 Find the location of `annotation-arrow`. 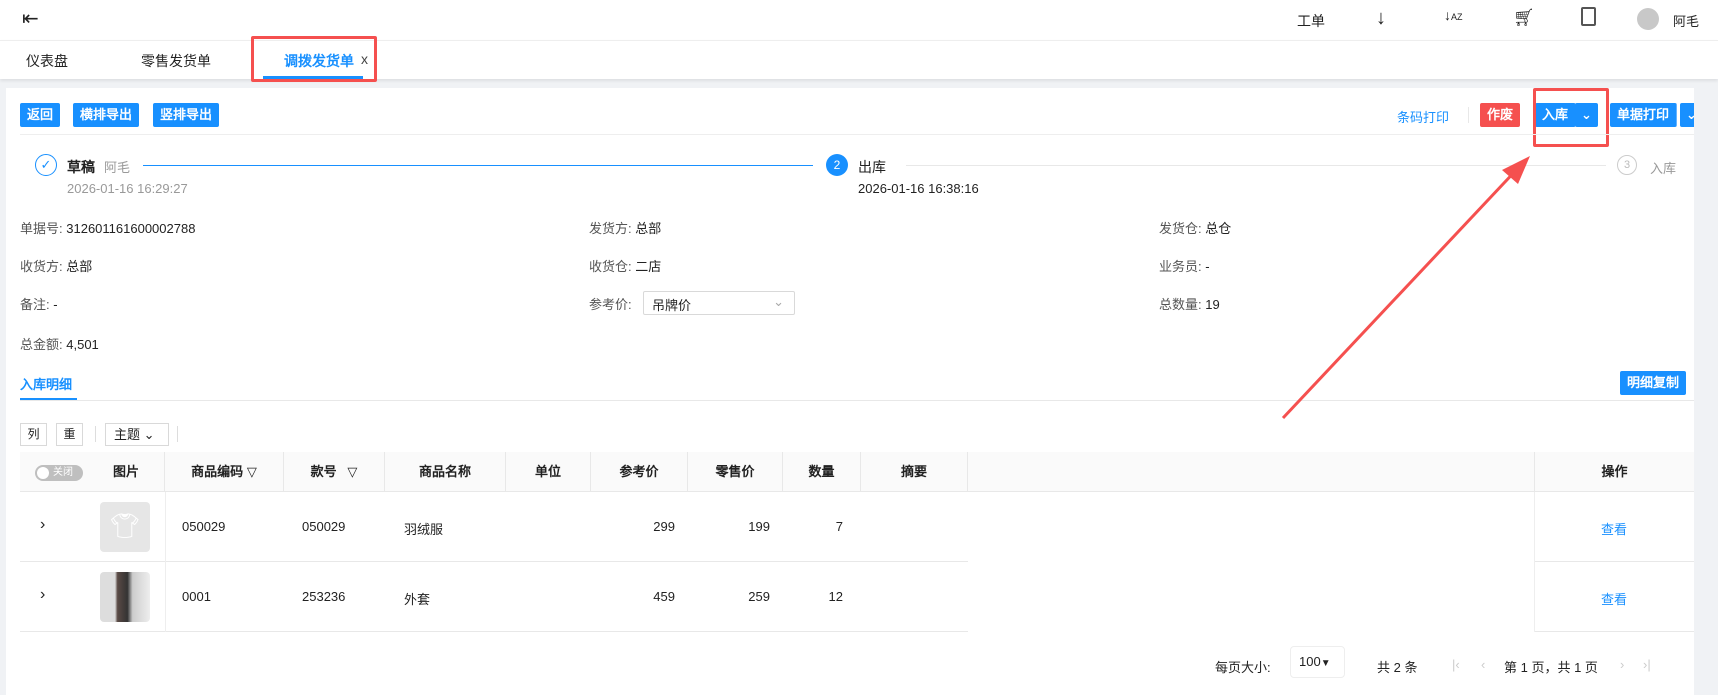

annotation-arrow is located at coordinates (1405, 288).